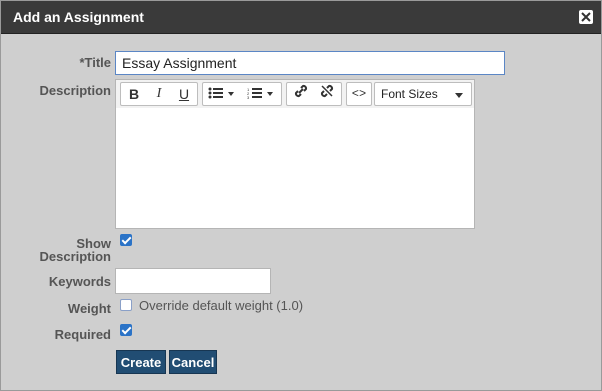  I want to click on format-group: B I U, so click(159, 94).